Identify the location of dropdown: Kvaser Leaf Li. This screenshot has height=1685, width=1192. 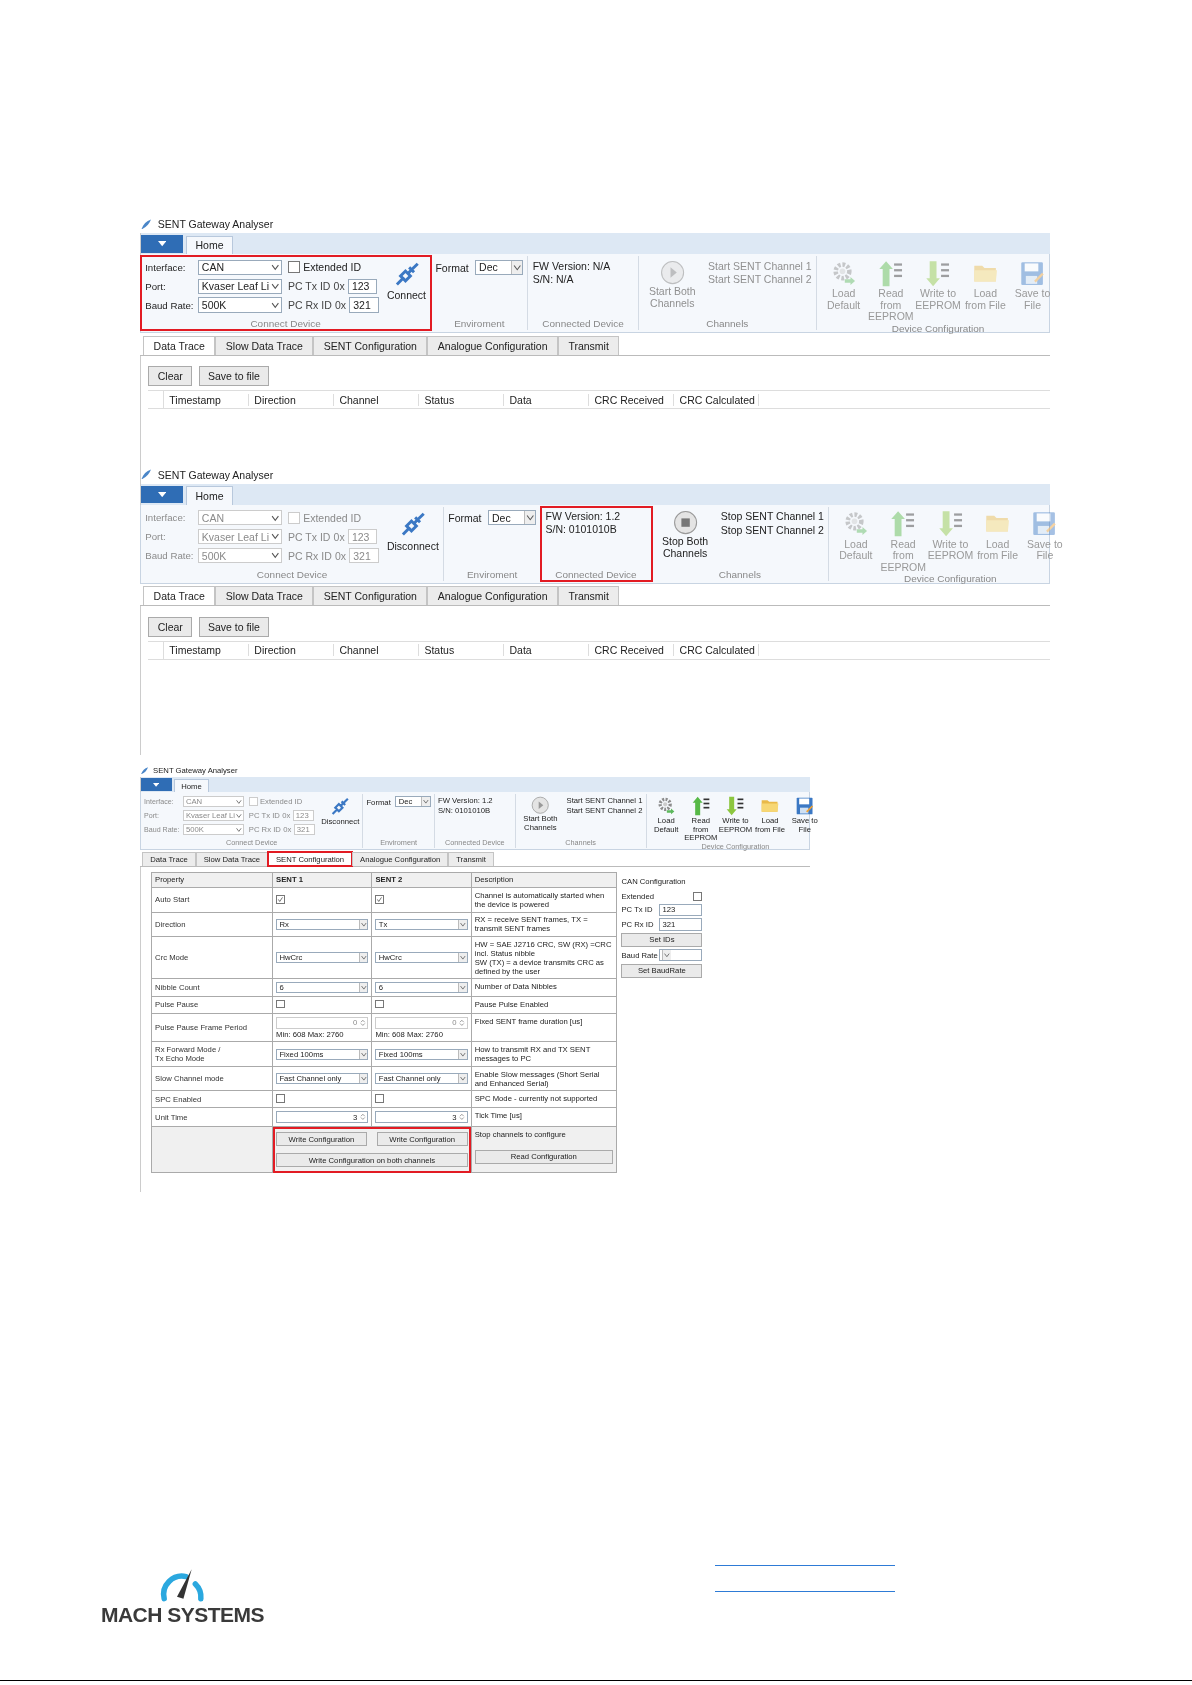
(239, 286).